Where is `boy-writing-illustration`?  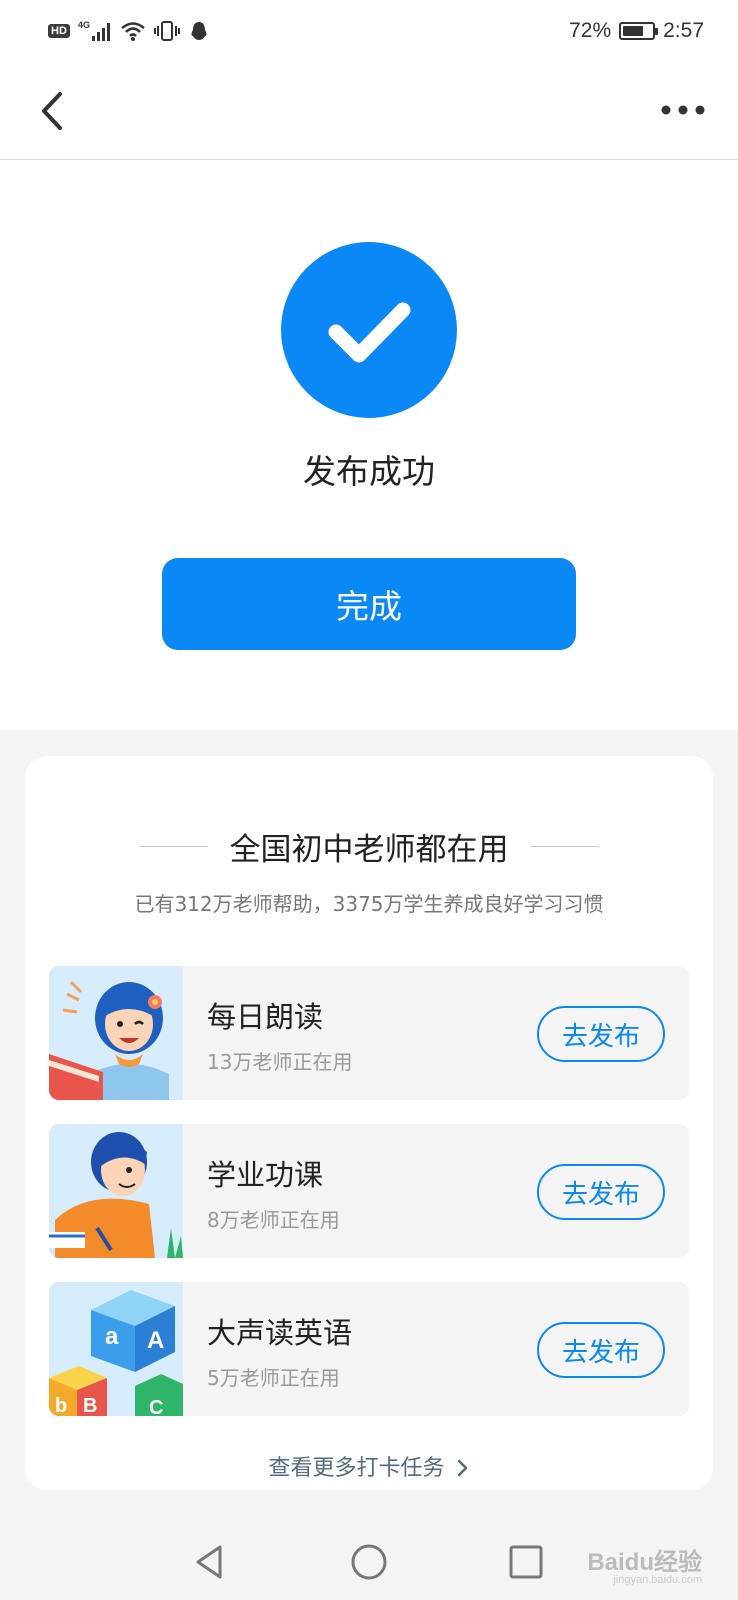 boy-writing-illustration is located at coordinates (116, 1191).